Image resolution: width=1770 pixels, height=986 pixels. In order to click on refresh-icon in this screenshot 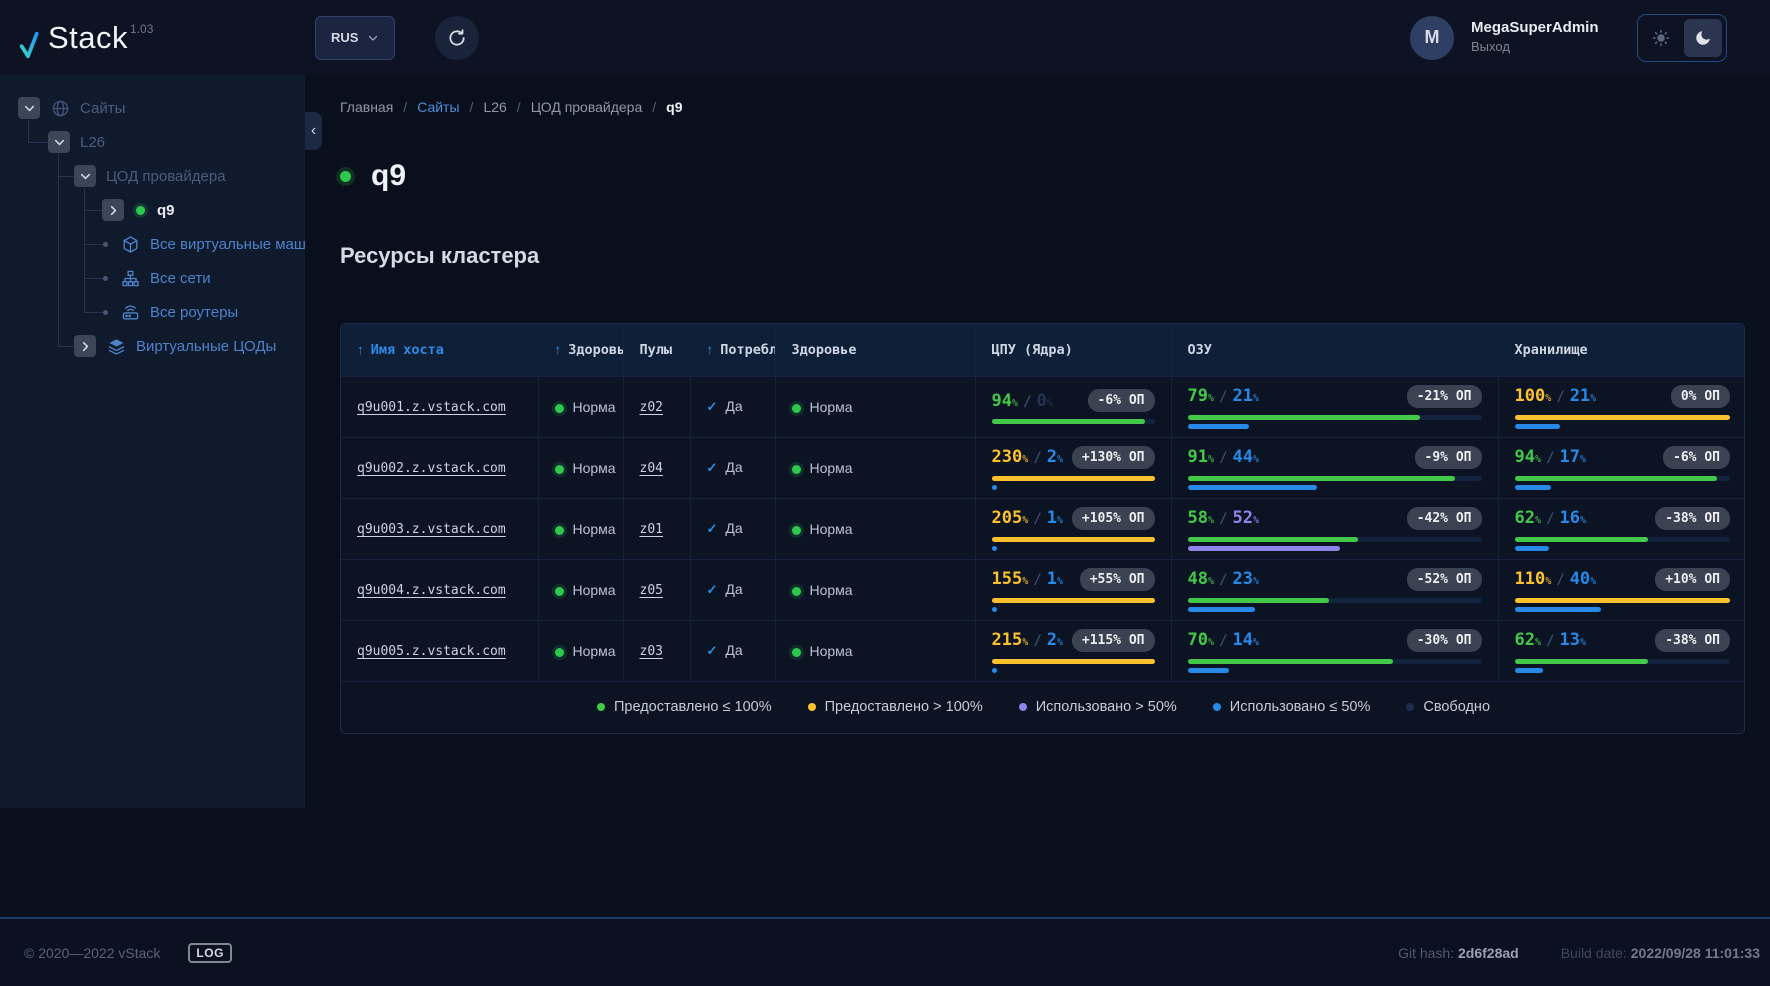, I will do `click(457, 38)`.